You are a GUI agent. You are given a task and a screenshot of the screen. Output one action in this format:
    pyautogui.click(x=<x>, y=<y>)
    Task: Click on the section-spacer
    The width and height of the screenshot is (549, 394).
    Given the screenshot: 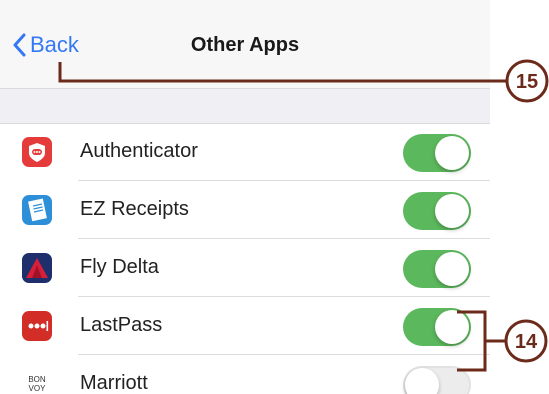 What is the action you would take?
    pyautogui.click(x=245, y=106)
    